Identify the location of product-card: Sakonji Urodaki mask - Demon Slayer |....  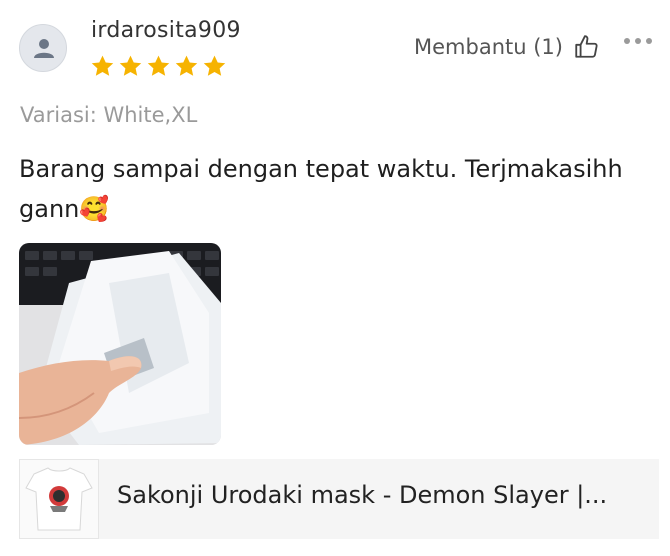
(339, 499).